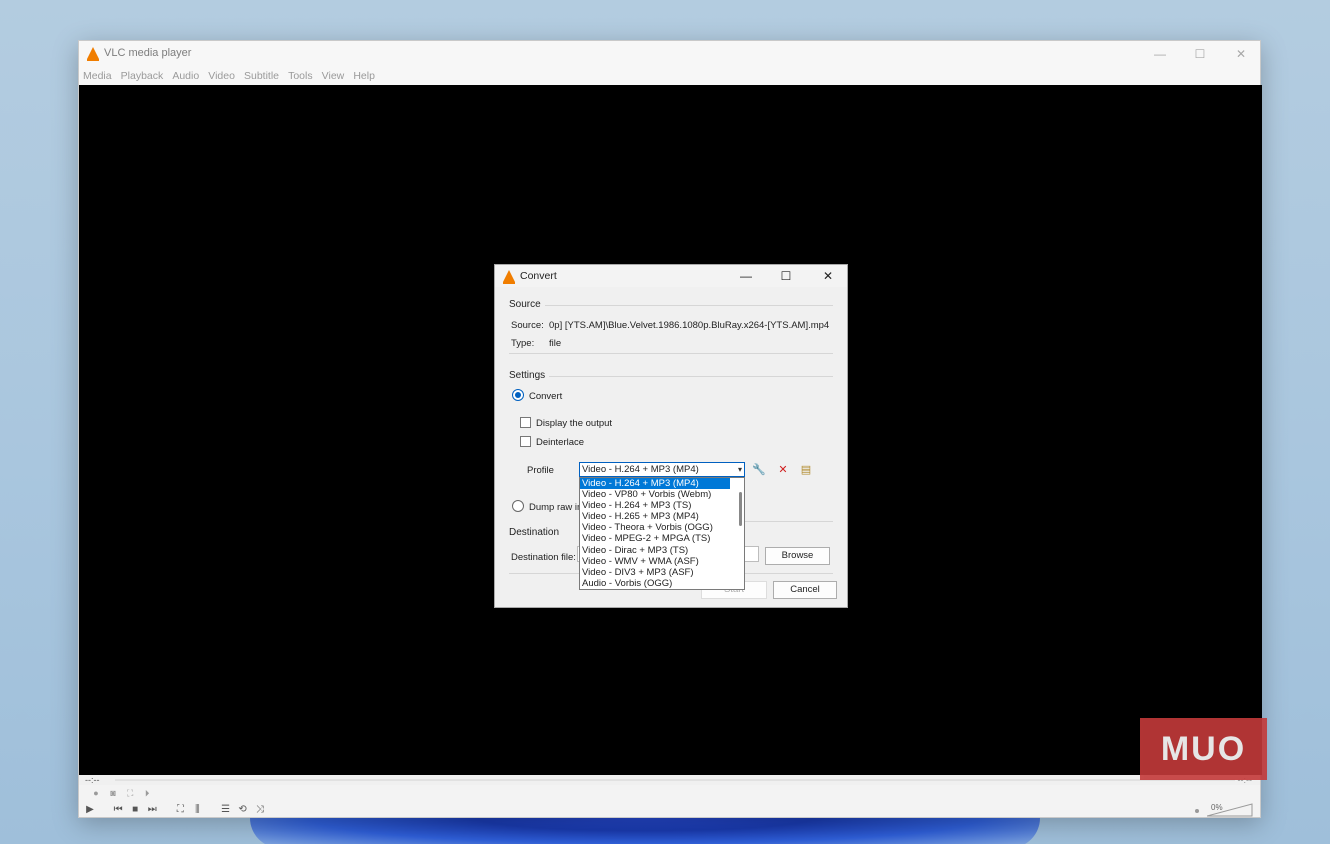  Describe the element at coordinates (1160, 54) in the screenshot. I see `minimize-button: —` at that location.